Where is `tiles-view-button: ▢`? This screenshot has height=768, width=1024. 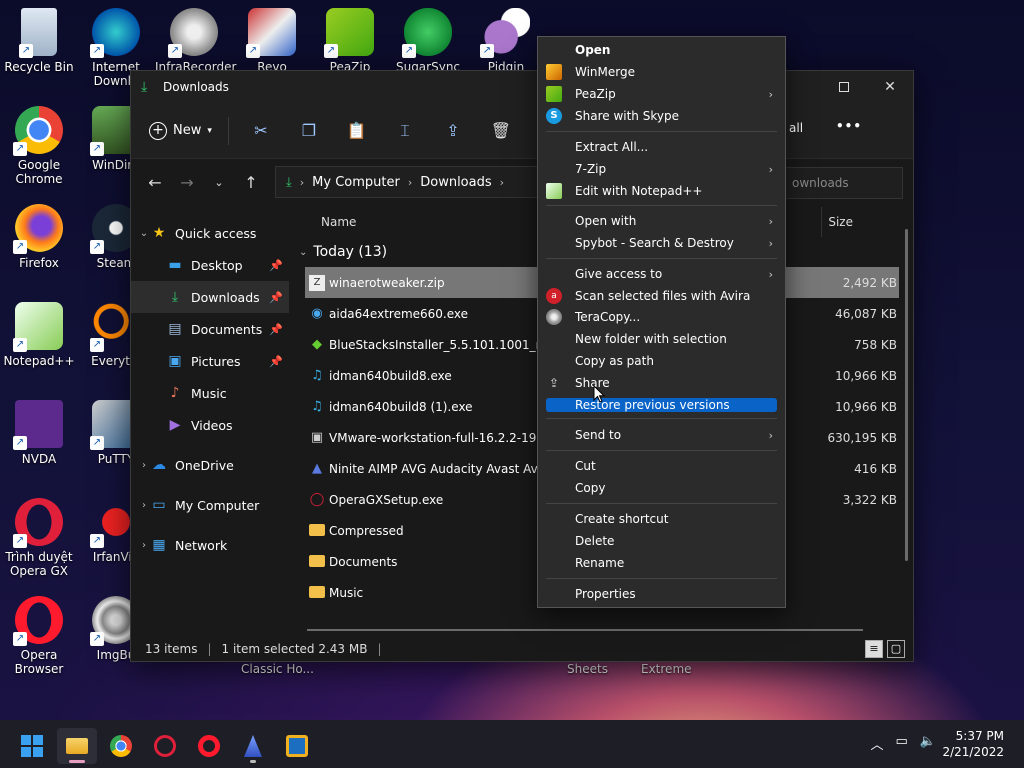
tiles-view-button: ▢ is located at coordinates (896, 649).